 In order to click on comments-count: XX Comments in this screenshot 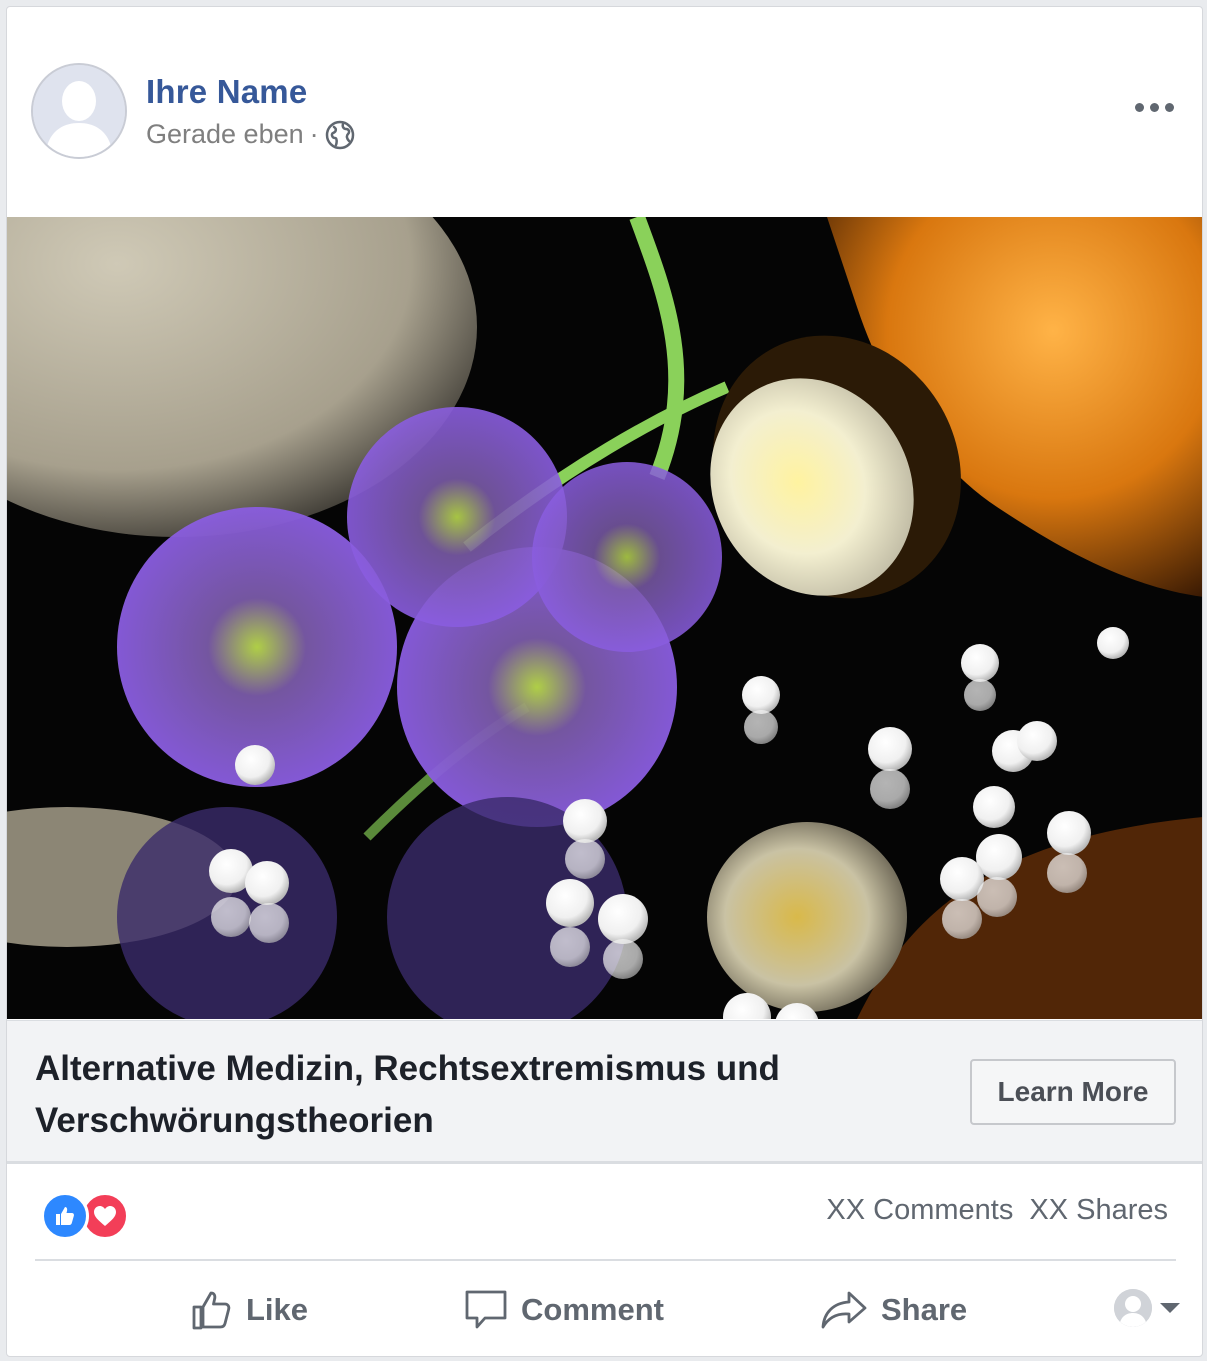, I will do `click(919, 1210)`.